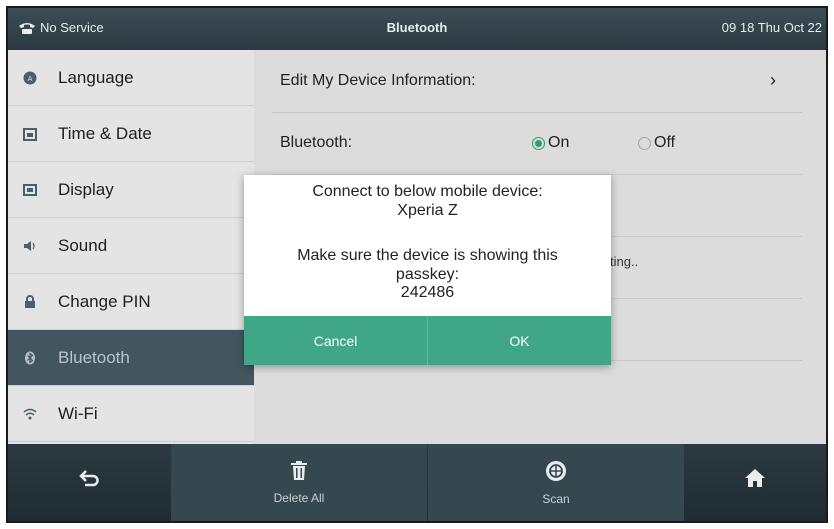  Describe the element at coordinates (105, 133) in the screenshot. I see `sidebar-item-label: Time & Date` at that location.